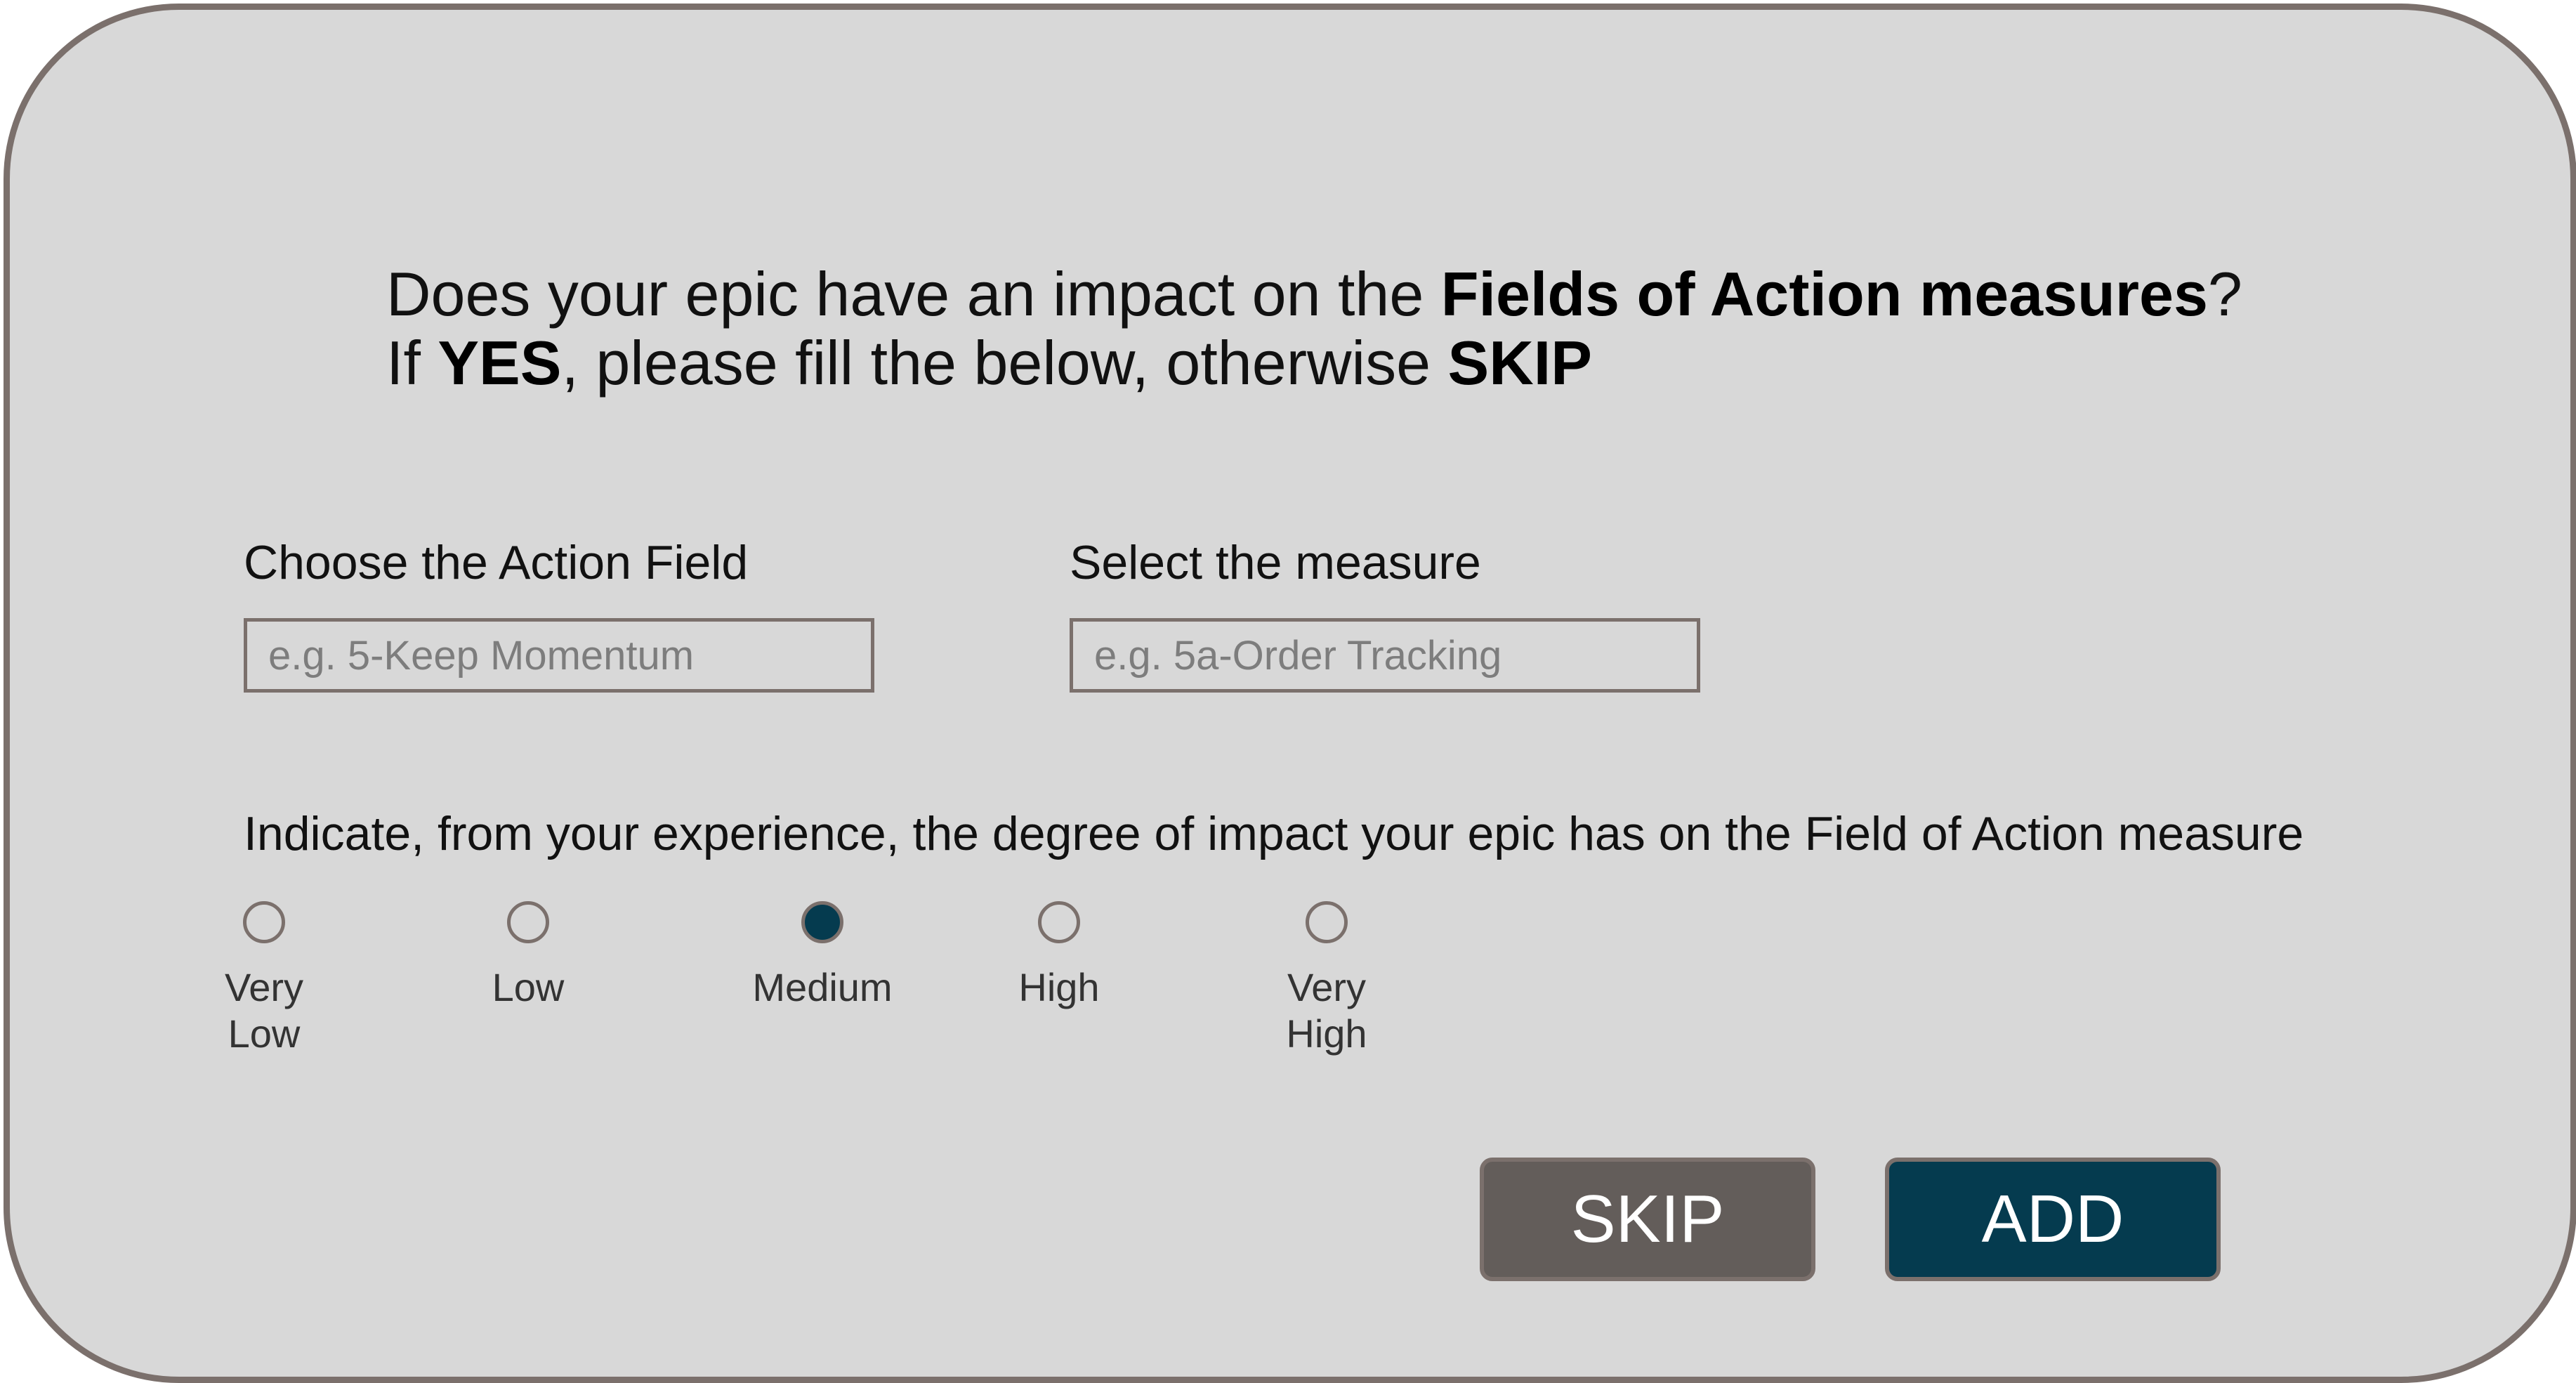 Image resolution: width=2576 pixels, height=1383 pixels. I want to click on heading-line2-middle: , please fill the below, otherwise, so click(1005, 363).